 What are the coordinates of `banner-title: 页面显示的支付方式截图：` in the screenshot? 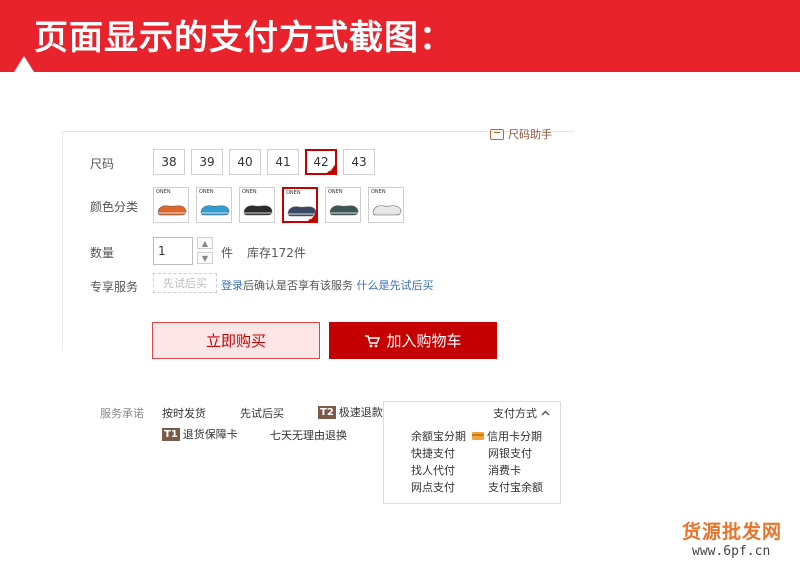 It's located at (244, 38).